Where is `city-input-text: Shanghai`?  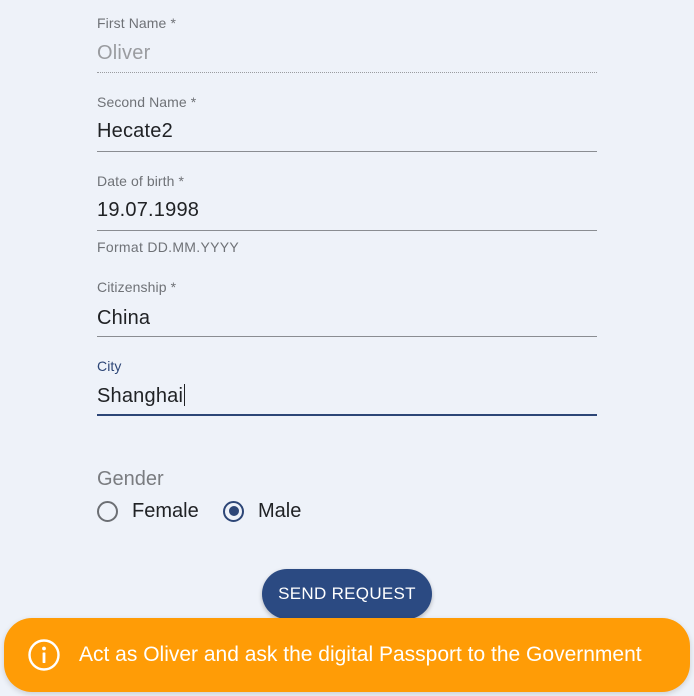 city-input-text: Shanghai is located at coordinates (140, 396).